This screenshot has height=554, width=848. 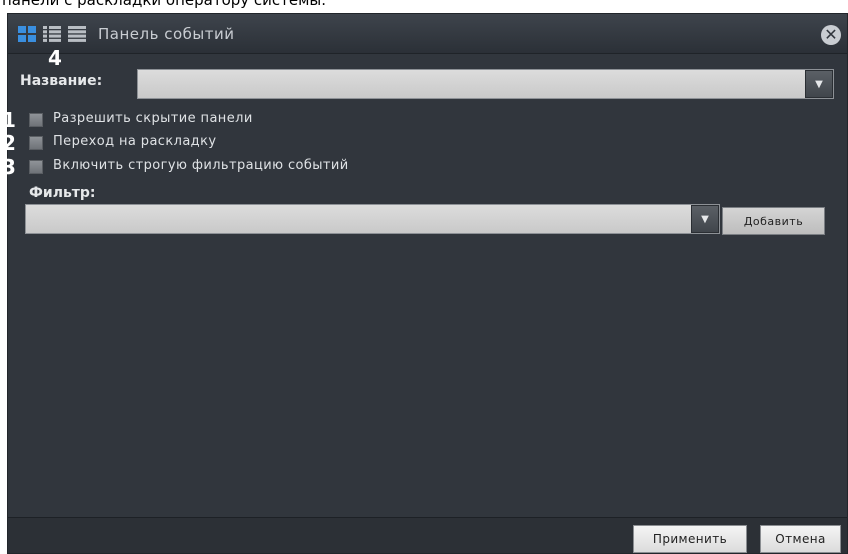 What do you see at coordinates (800, 539) in the screenshot?
I see `cancel-button: Отмена` at bounding box center [800, 539].